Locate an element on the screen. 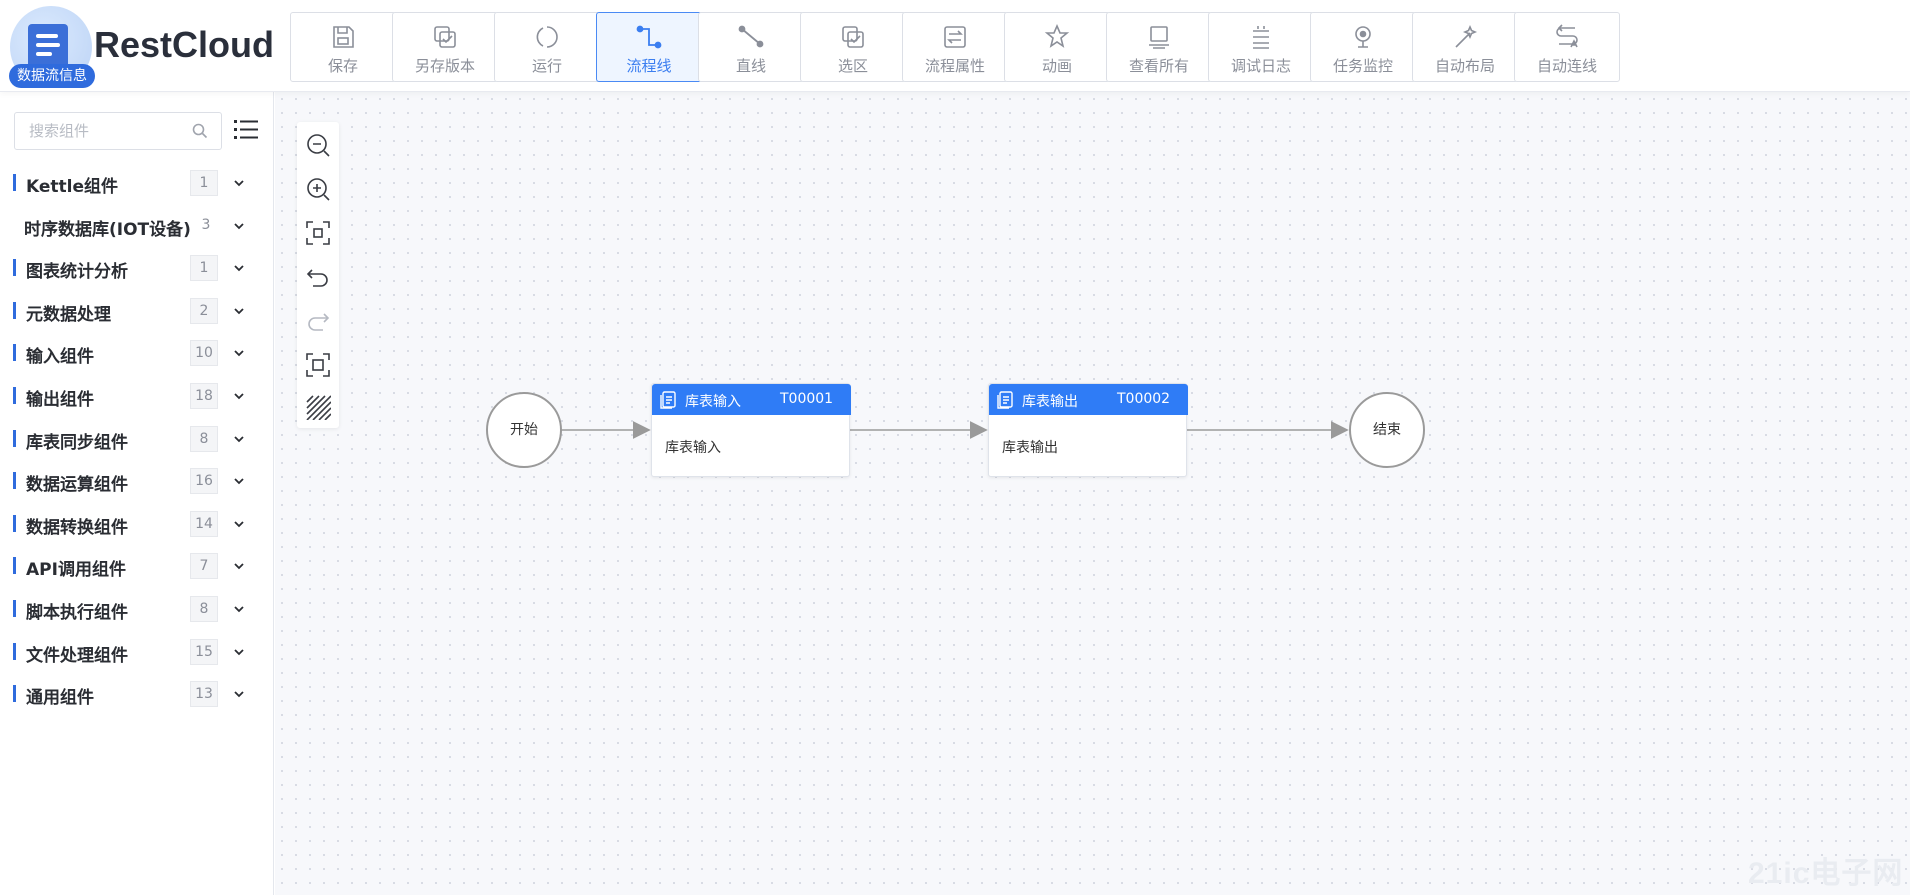 The width and height of the screenshot is (1910, 895). category-item: 脚本执行组件 8 is located at coordinates (137, 609).